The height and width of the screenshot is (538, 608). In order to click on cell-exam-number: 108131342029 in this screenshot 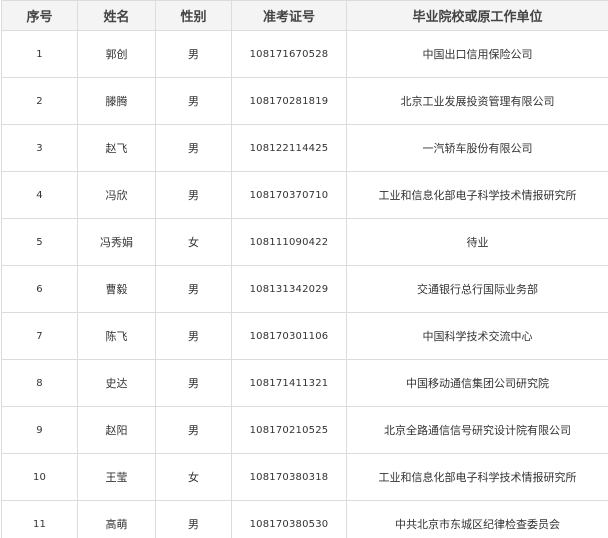, I will do `click(289, 289)`.